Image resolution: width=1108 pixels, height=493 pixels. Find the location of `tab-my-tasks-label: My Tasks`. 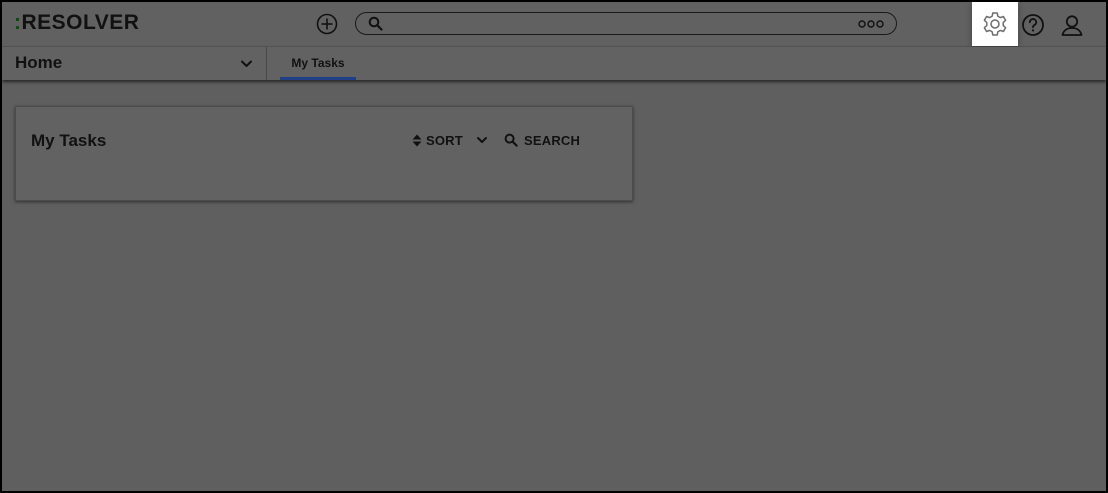

tab-my-tasks-label: My Tasks is located at coordinates (318, 63).